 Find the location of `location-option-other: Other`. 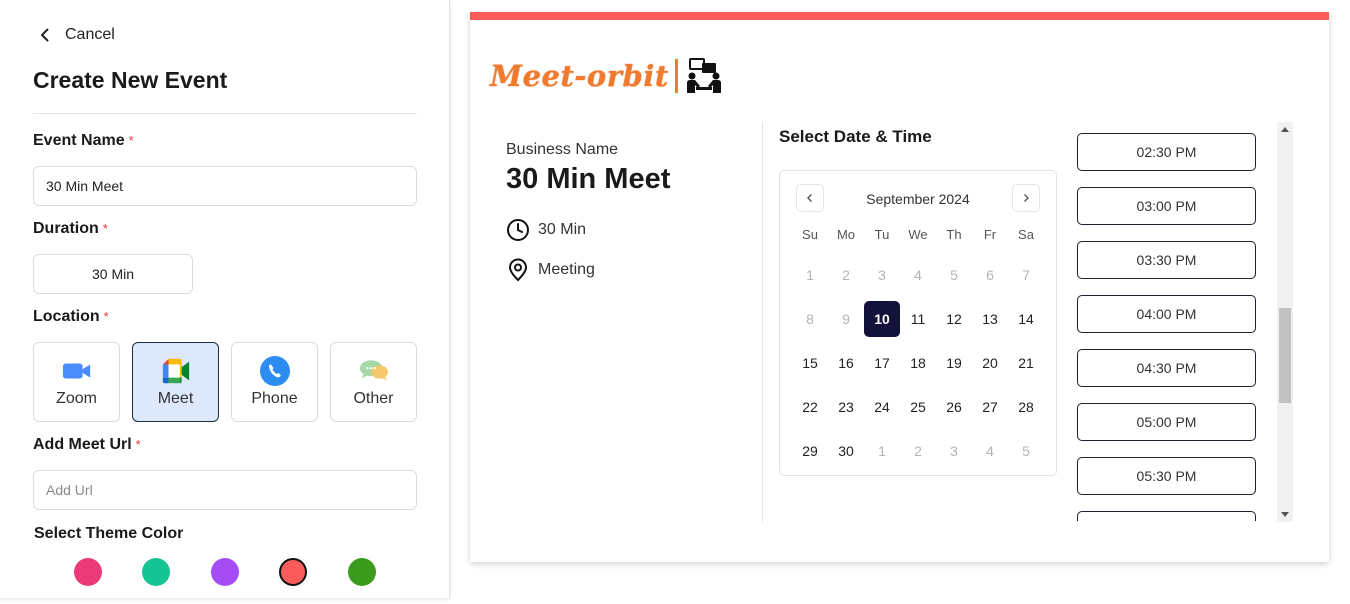

location-option-other: Other is located at coordinates (373, 382).